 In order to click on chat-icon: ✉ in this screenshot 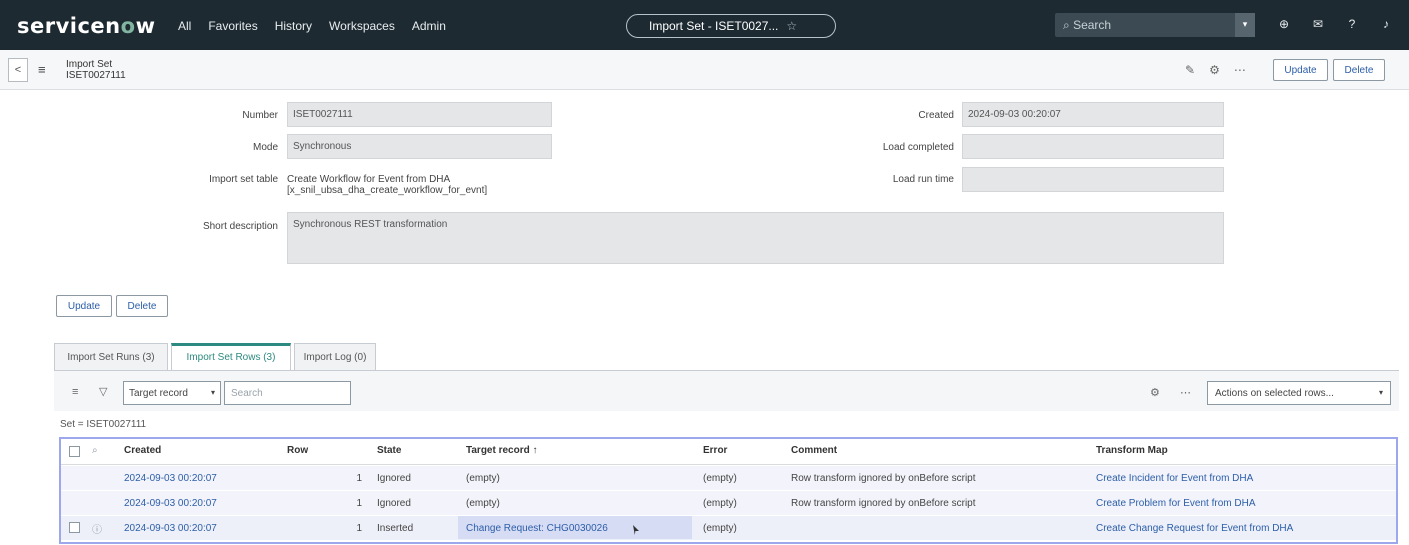, I will do `click(1318, 24)`.